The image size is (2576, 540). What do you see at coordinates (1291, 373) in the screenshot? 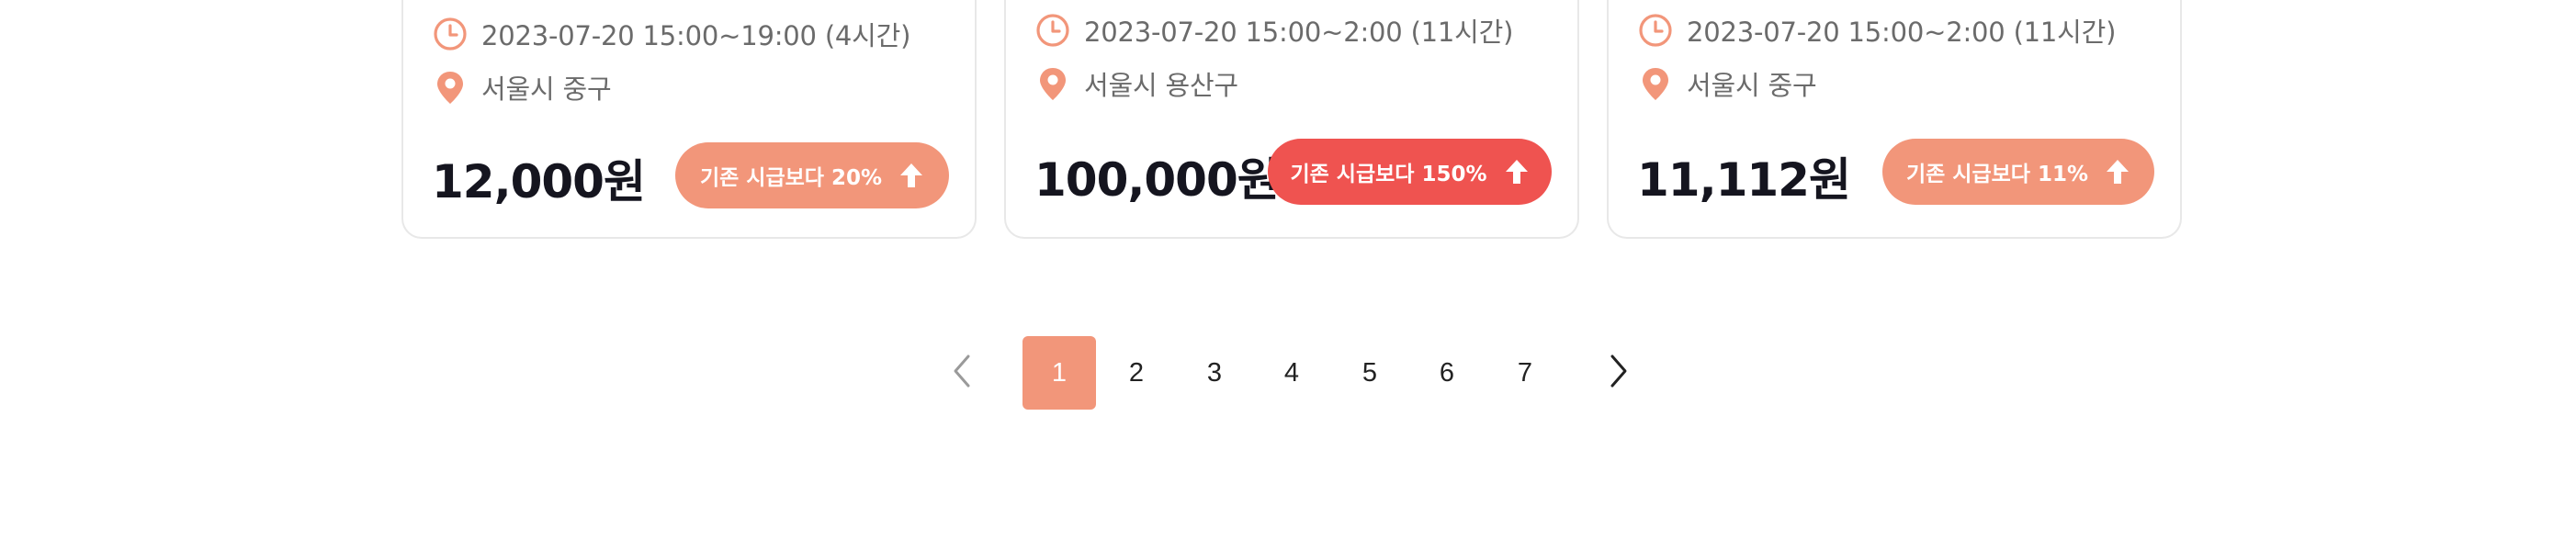
I see `page-button-4: 4` at bounding box center [1291, 373].